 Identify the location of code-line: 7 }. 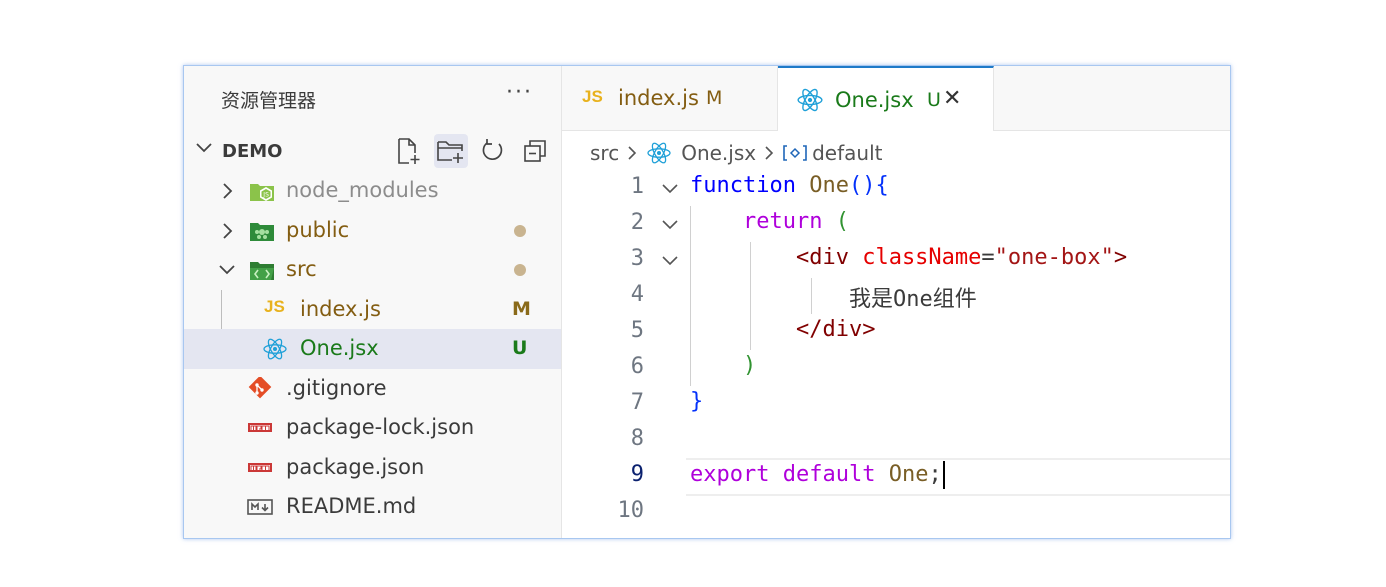
(896, 404).